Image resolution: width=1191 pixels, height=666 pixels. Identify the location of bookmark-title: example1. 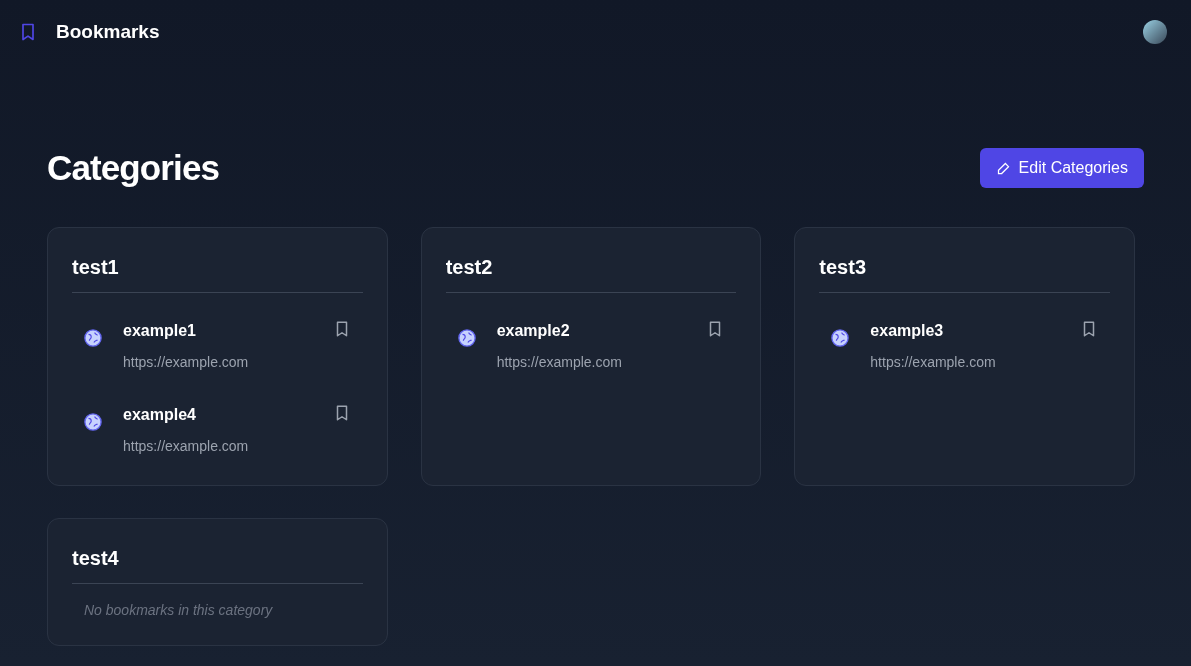
(228, 330).